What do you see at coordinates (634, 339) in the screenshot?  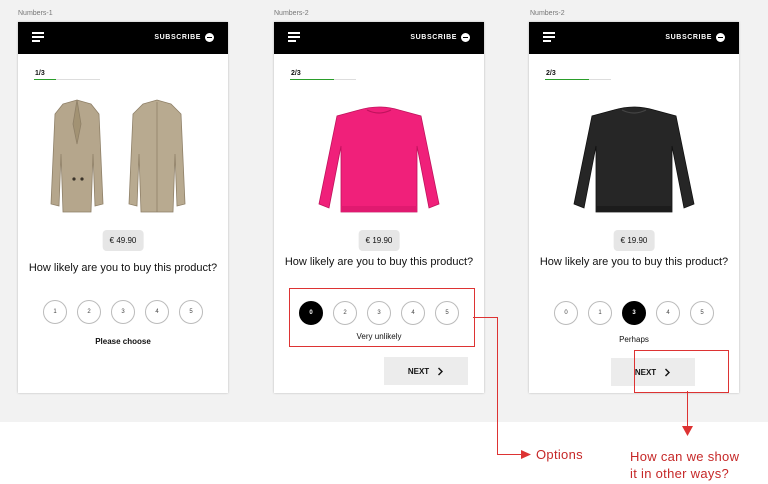 I see `feedback-text: Perhaps` at bounding box center [634, 339].